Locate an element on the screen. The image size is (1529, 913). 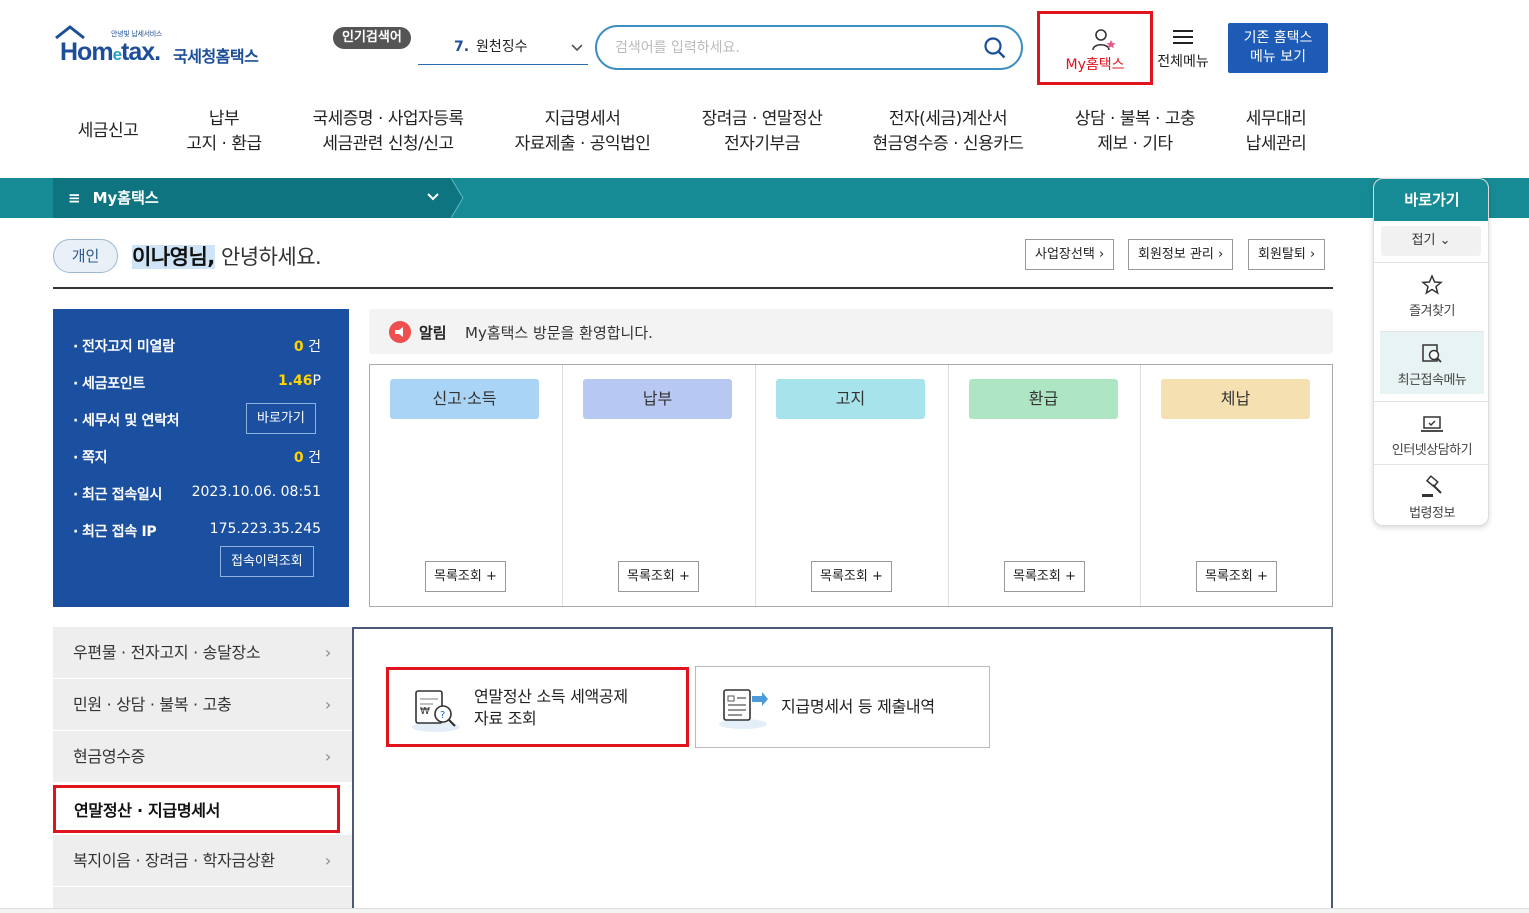
gnb-label: 상담 · 불복 · 고충 is located at coordinates (1135, 119).